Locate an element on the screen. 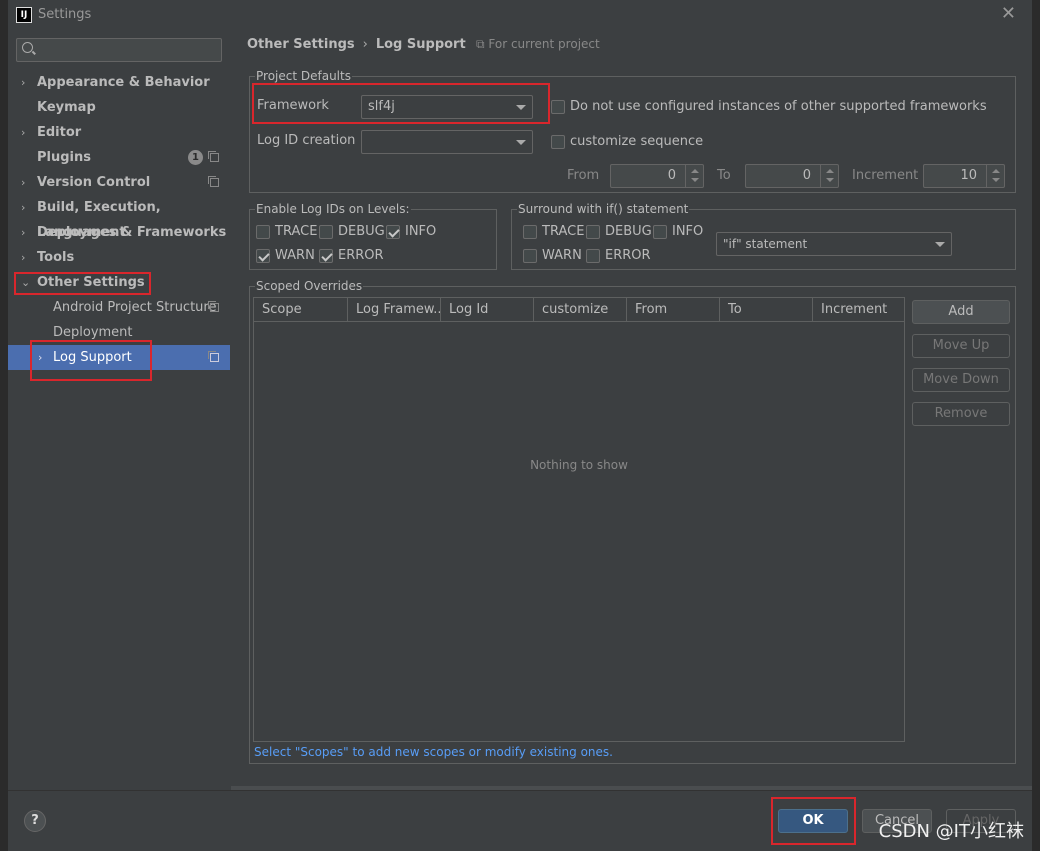  sidebar-item-languages-frameworks: › Languages & Frameworks is located at coordinates (119, 232).